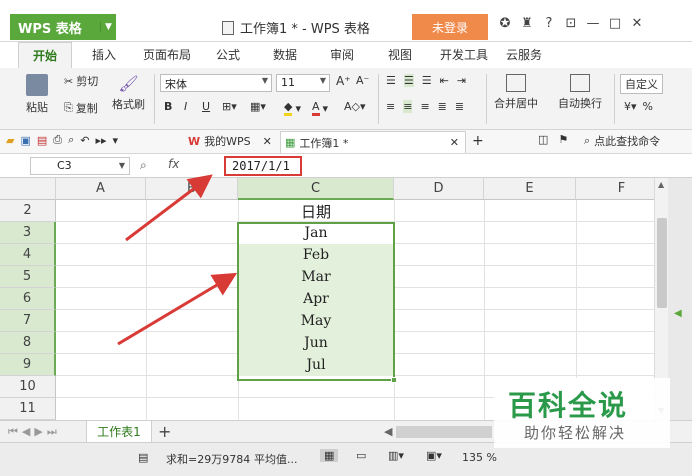 The height and width of the screenshot is (476, 692). What do you see at coordinates (622, 141) in the screenshot?
I see `command-search: ⌕ 点此查找命令` at bounding box center [622, 141].